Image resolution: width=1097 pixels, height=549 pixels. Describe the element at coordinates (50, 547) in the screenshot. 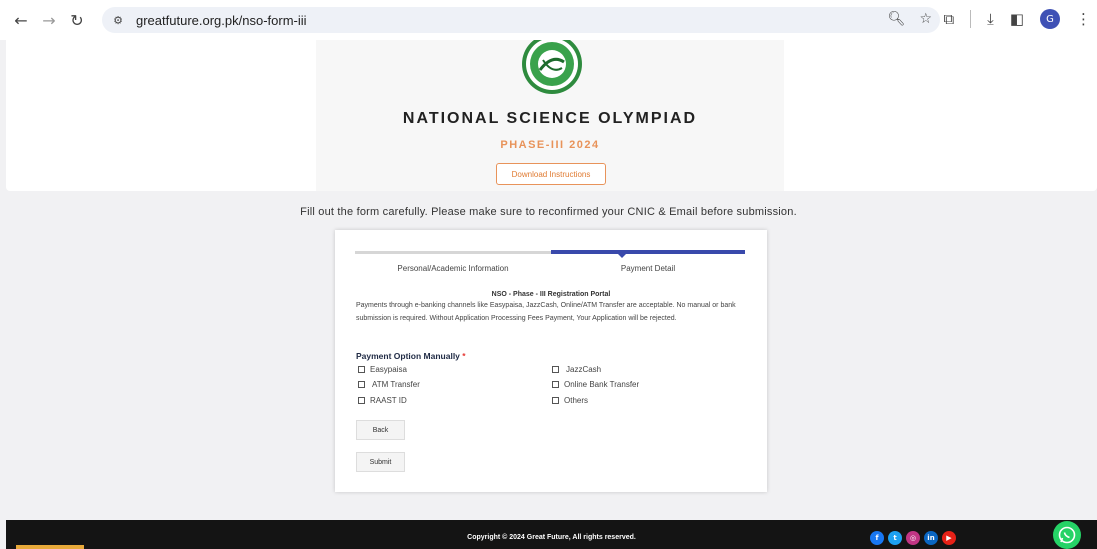

I see `footer-accent-bar` at that location.